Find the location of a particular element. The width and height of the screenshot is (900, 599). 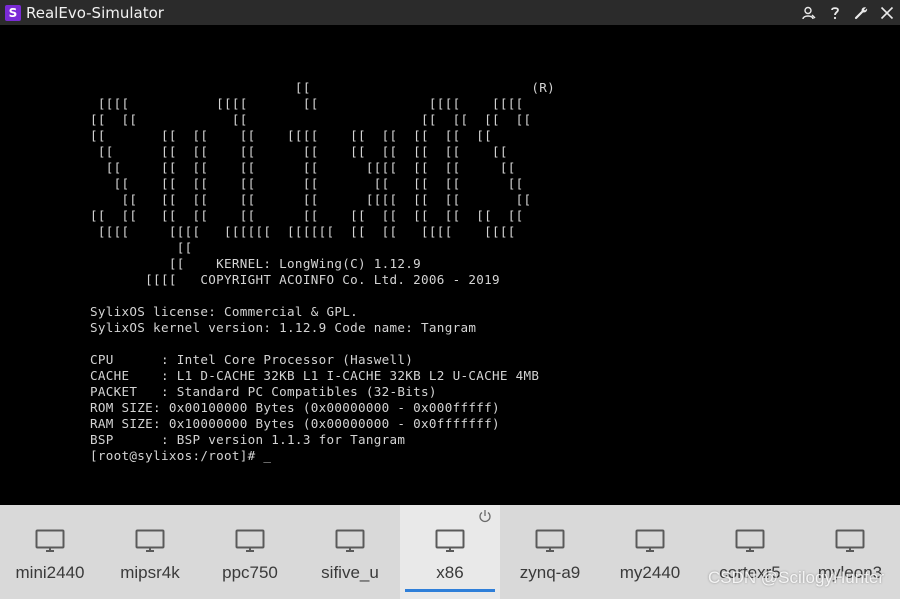

user-button is located at coordinates (809, 12).